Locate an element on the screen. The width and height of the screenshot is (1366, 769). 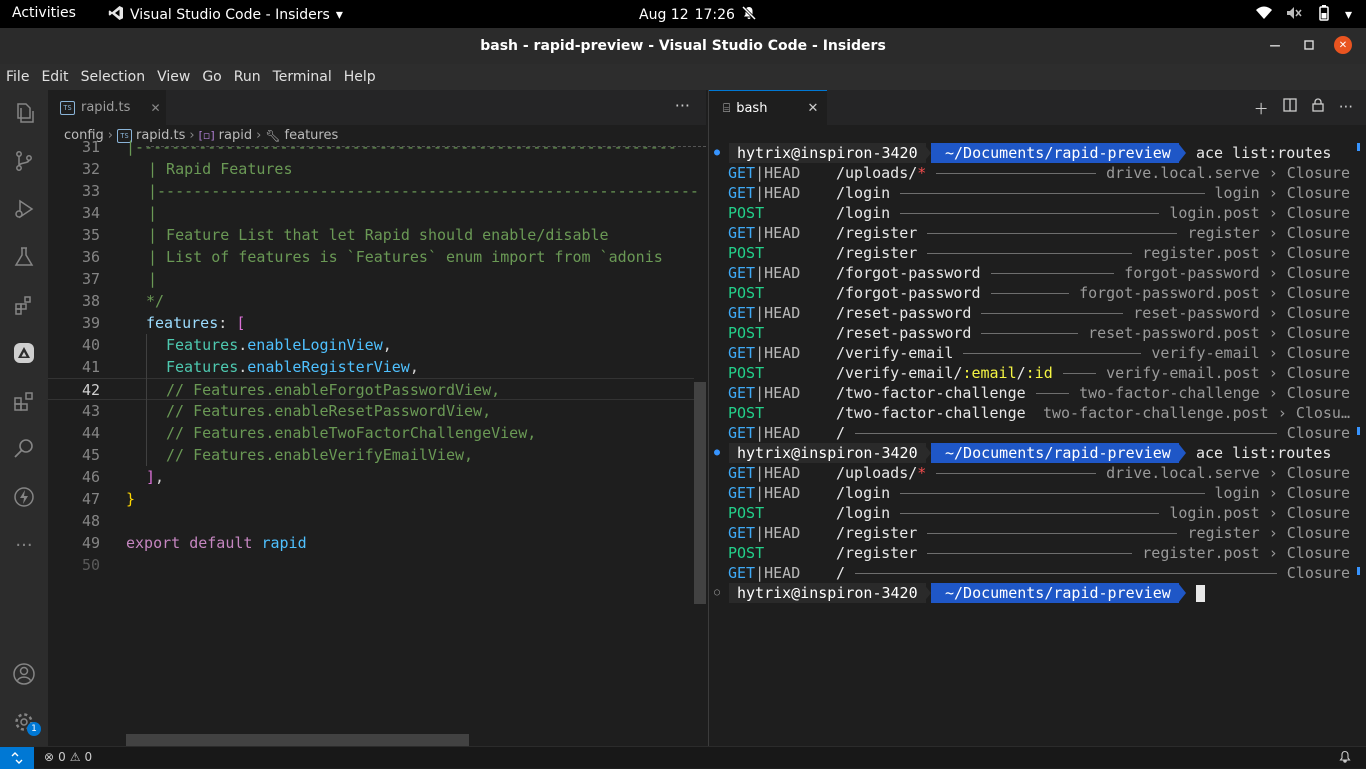
warning-icon: ⚠ is located at coordinates (75, 757).